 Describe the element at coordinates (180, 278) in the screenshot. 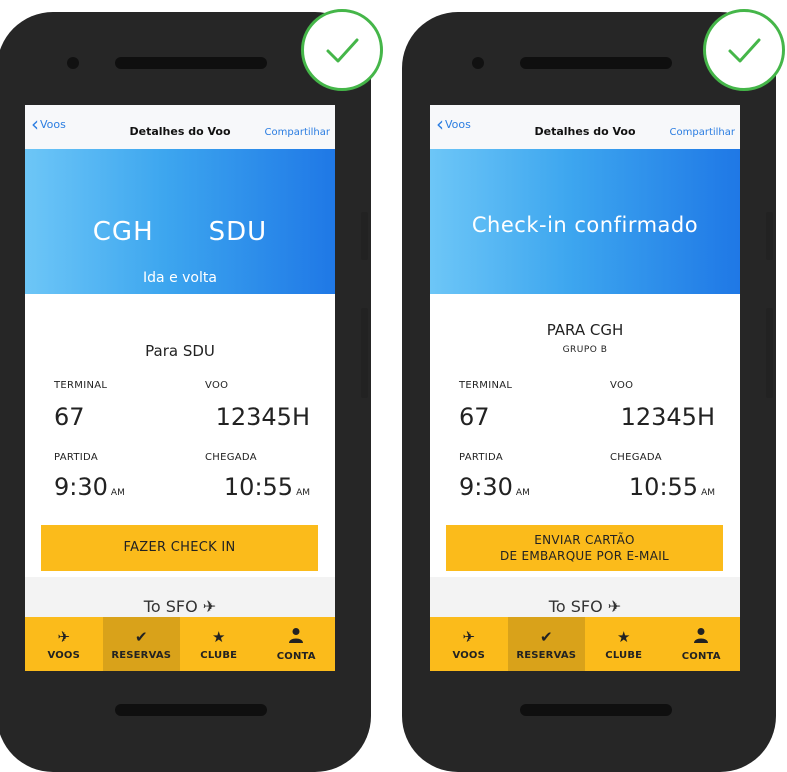

I see `trip-type: Ida e volta` at that location.